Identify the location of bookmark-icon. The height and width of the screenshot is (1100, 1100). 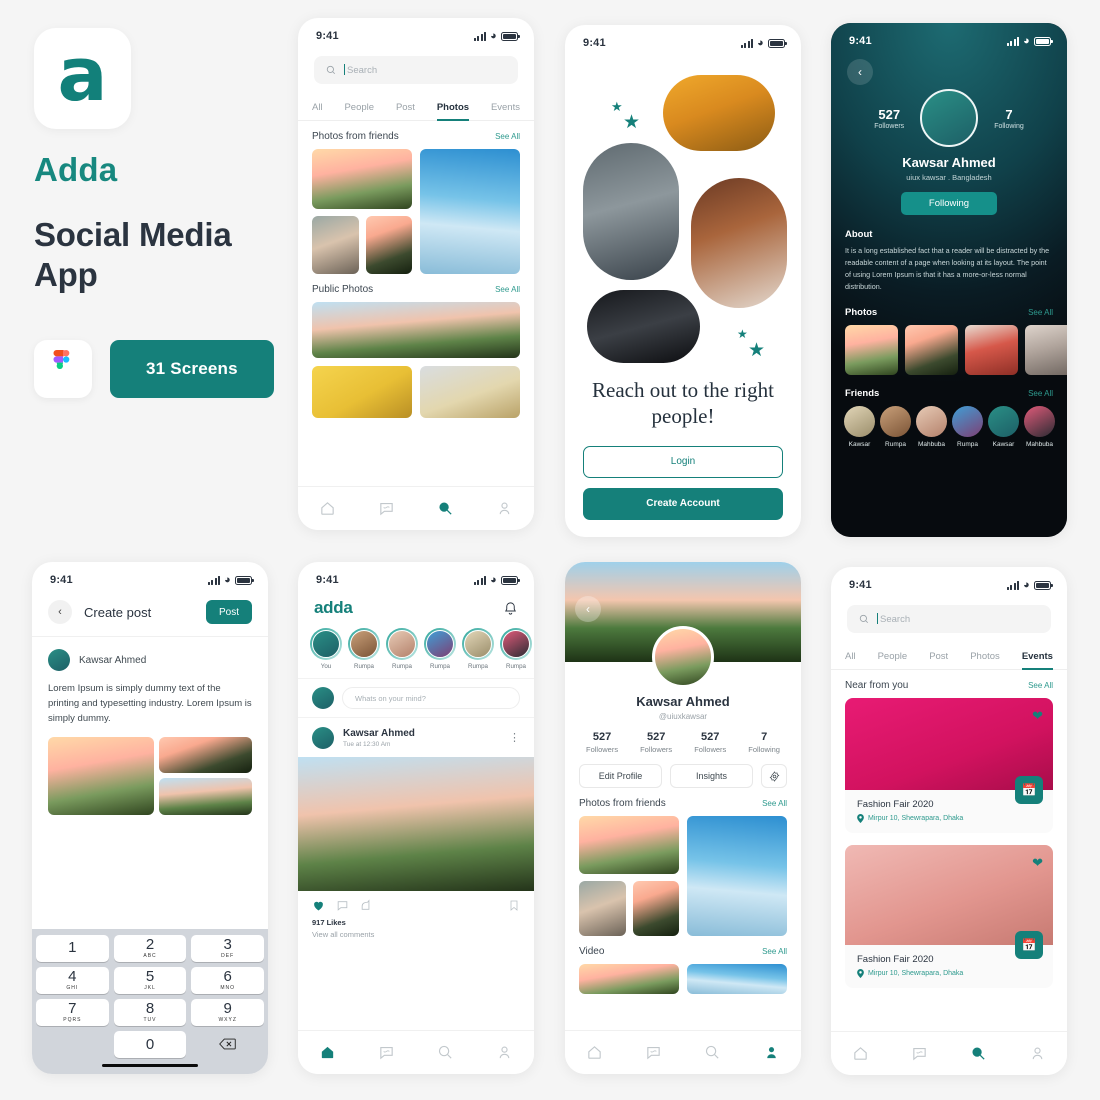
(514, 905).